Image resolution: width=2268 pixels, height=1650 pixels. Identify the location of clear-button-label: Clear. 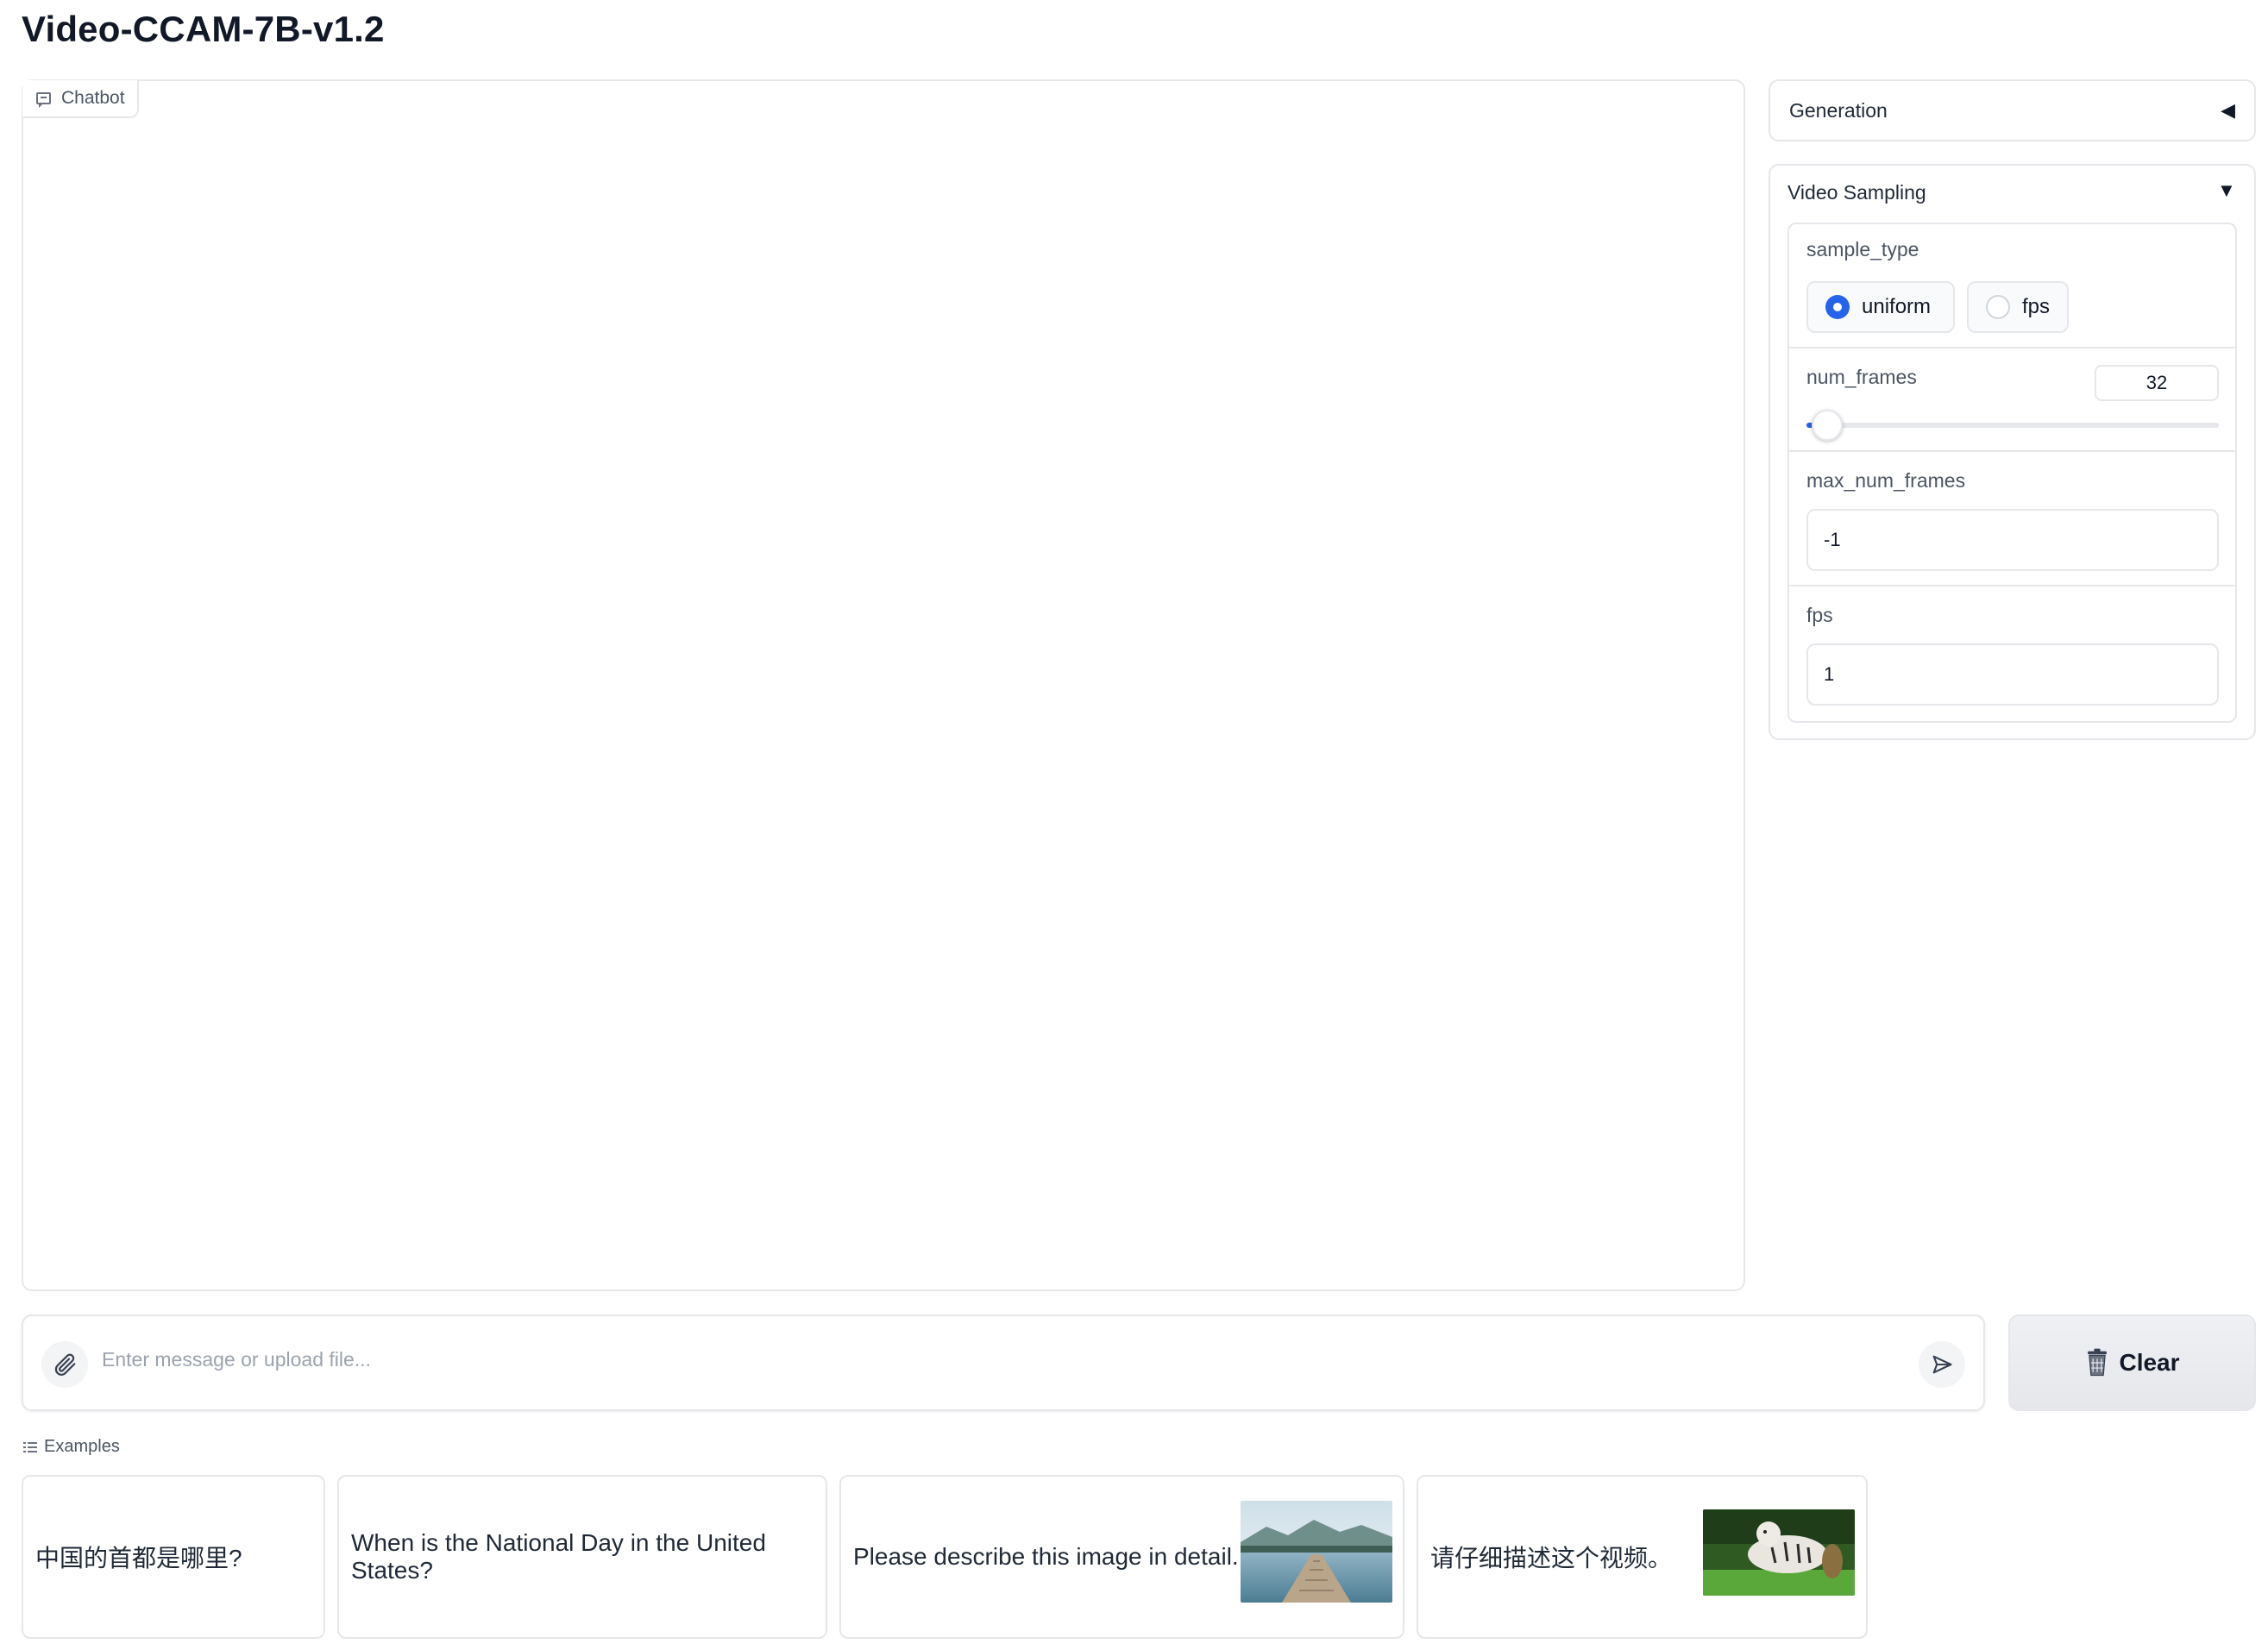
(2149, 1362).